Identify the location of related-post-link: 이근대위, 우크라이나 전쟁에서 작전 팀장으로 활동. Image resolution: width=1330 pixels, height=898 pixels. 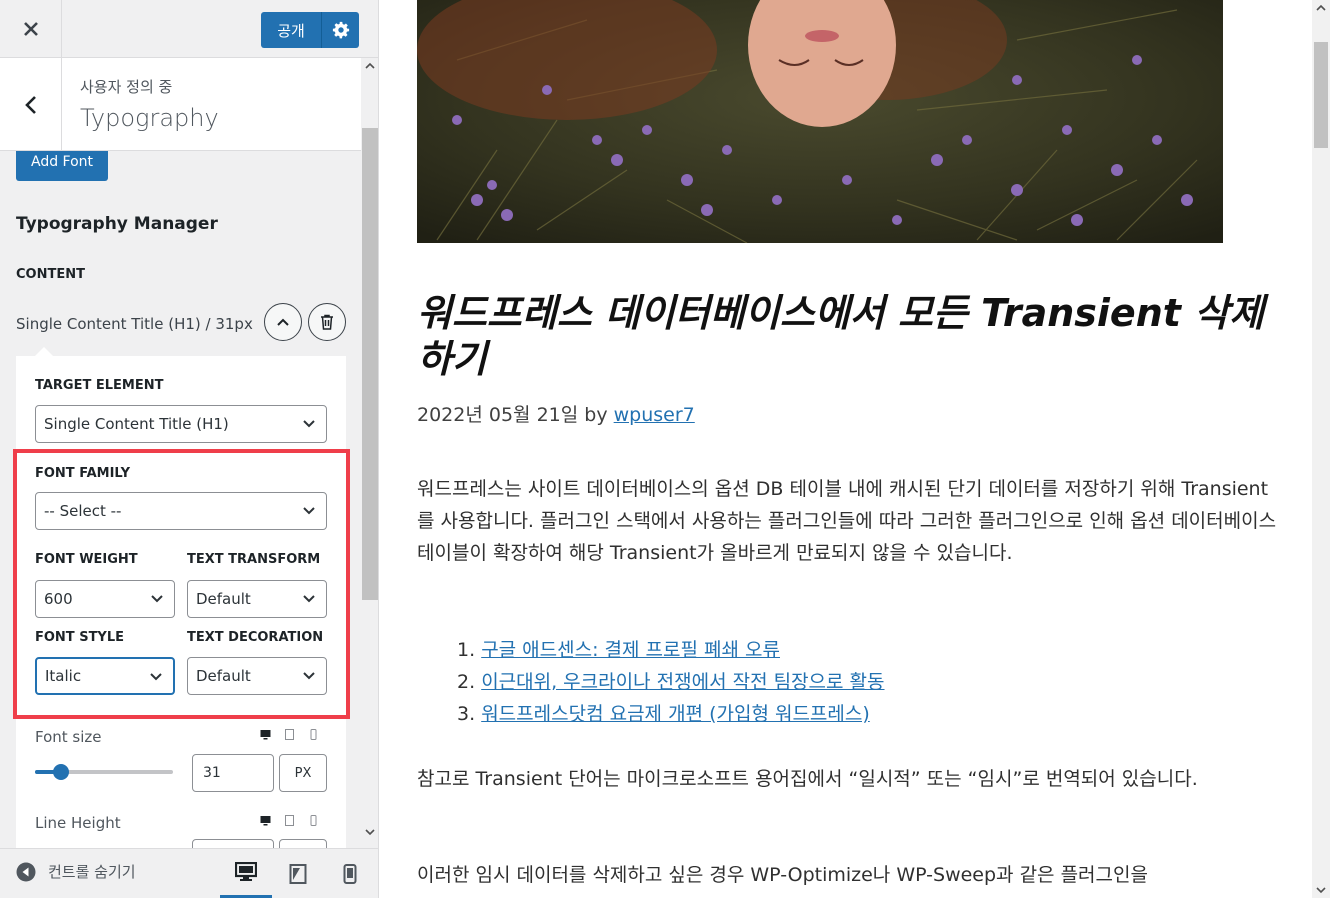
(682, 682).